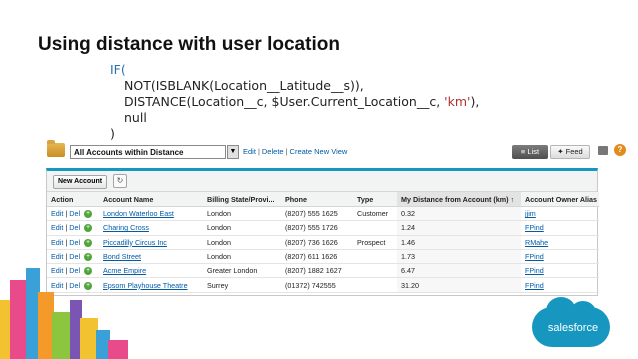  Describe the element at coordinates (56, 148) in the screenshot. I see `folder-icon` at that location.